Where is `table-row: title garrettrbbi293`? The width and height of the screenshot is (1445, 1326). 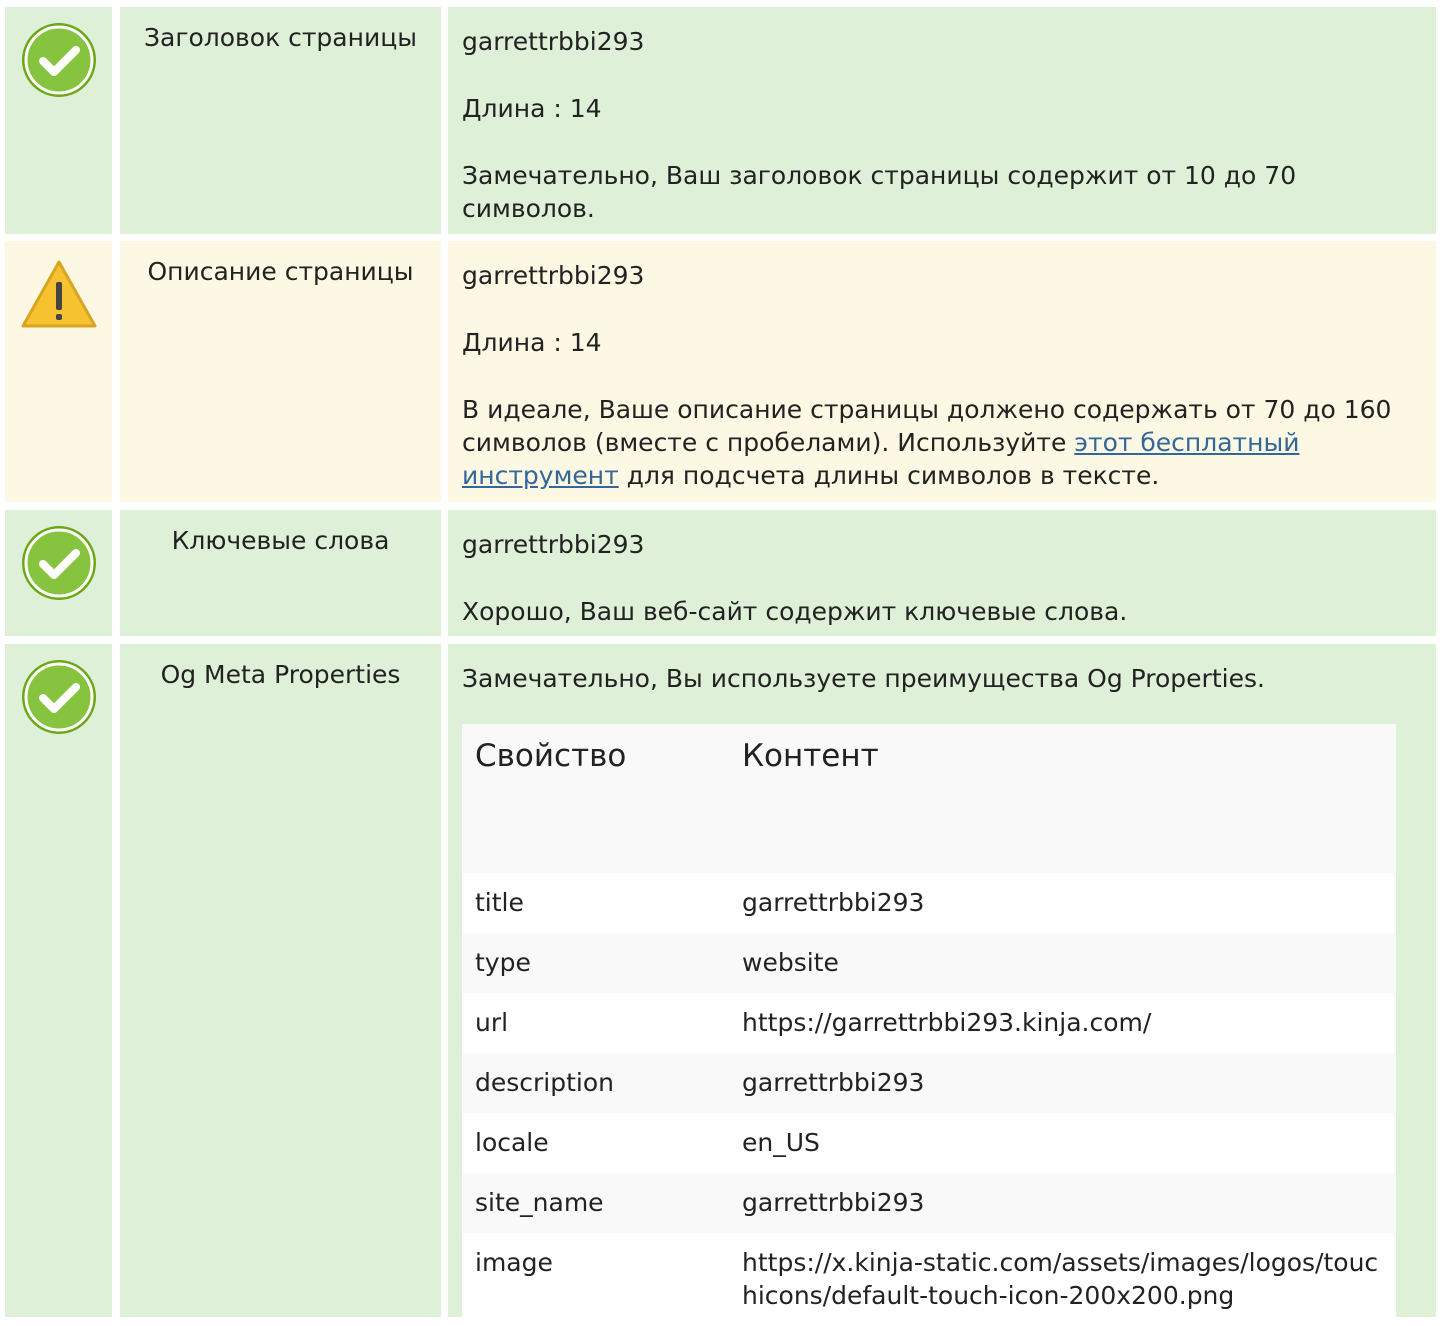
table-row: title garrettrbbi293 is located at coordinates (929, 903).